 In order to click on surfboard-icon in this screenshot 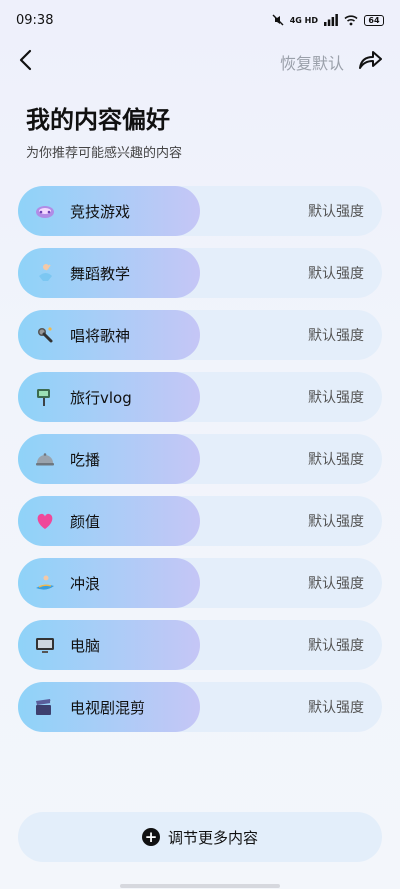, I will do `click(45, 583)`.